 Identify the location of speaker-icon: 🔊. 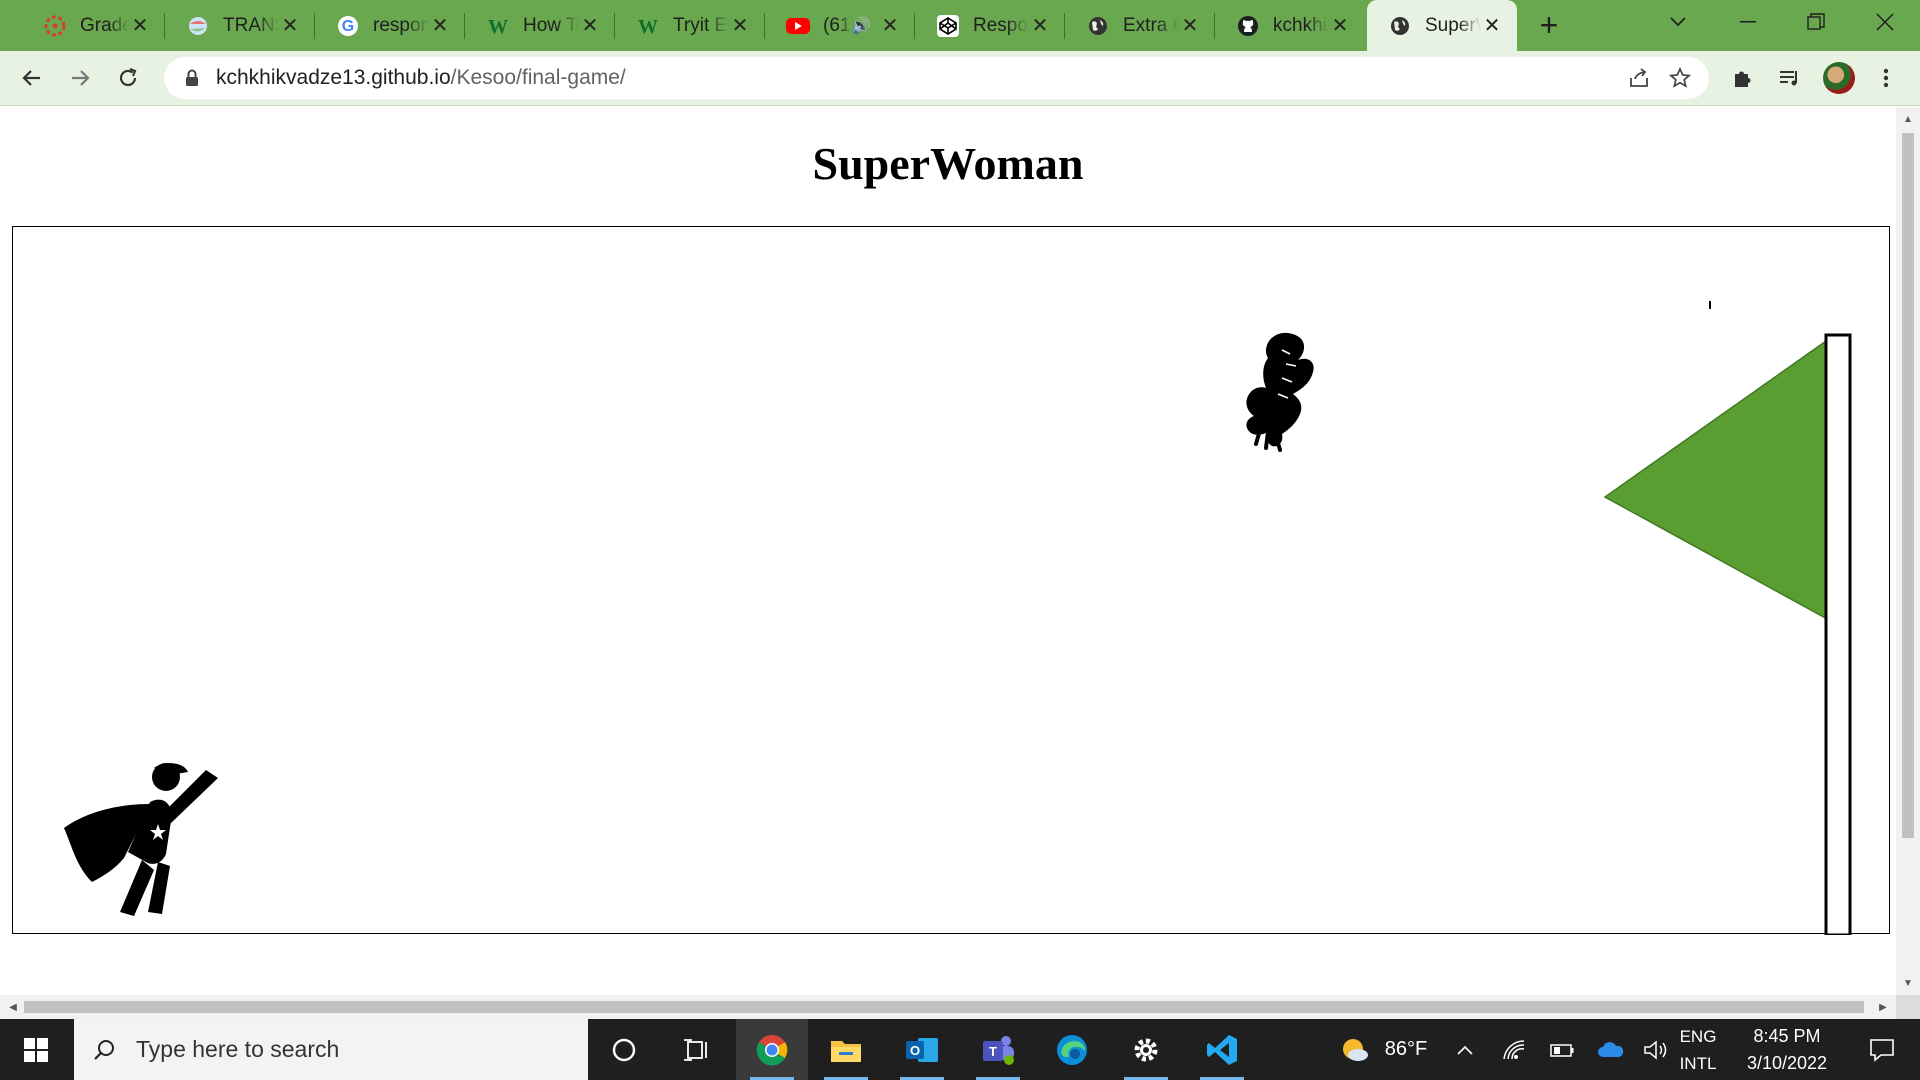
(861, 26).